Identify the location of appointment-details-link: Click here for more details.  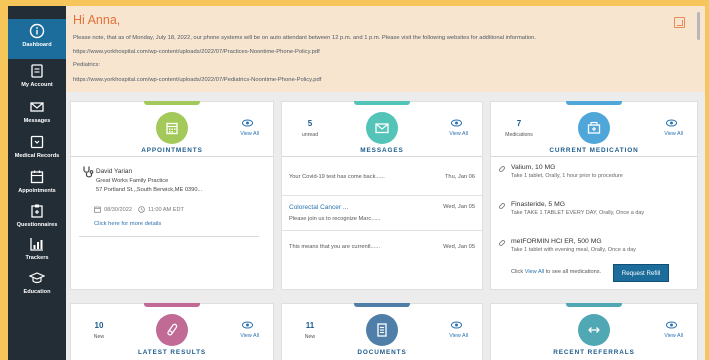
(127, 224).